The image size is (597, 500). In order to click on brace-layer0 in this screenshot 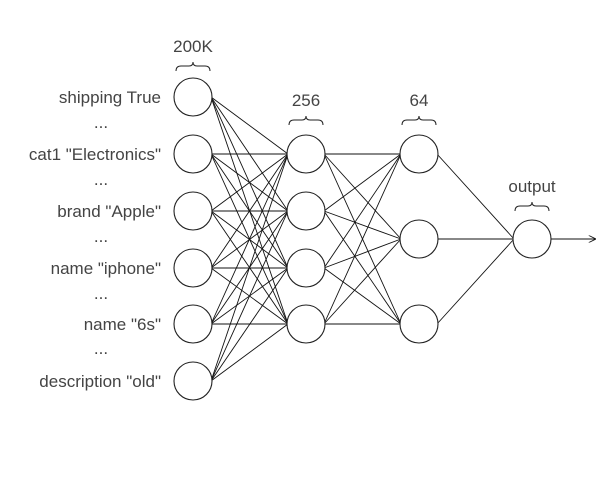, I will do `click(193, 66)`.